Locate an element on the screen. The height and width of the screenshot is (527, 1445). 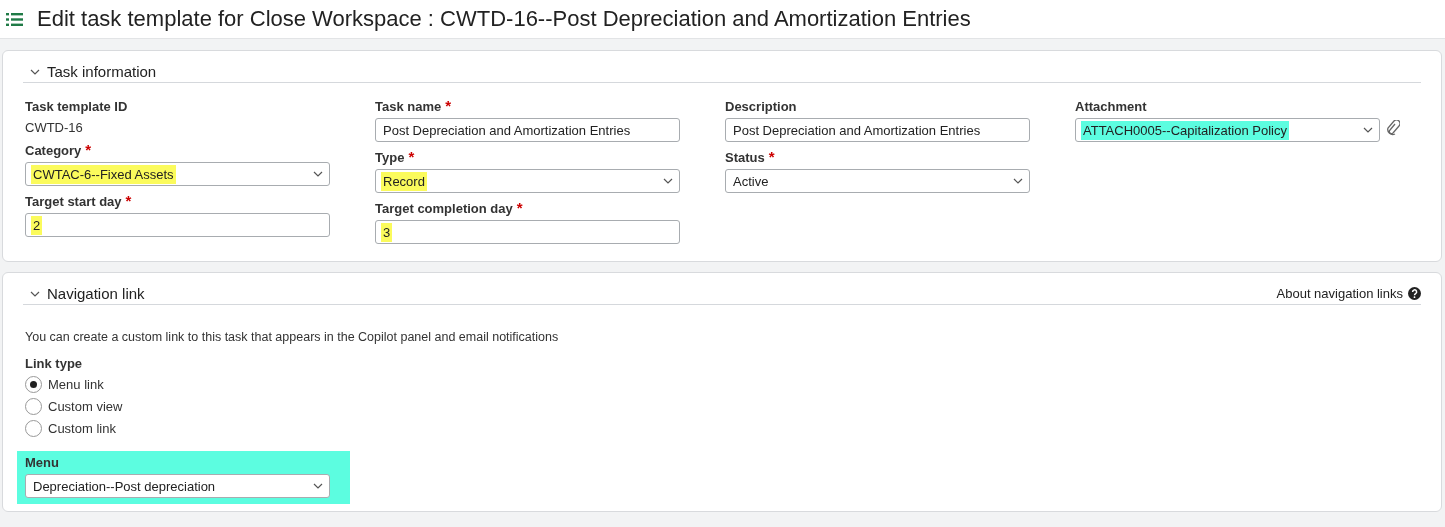
radio-label: Custom link is located at coordinates (82, 428).